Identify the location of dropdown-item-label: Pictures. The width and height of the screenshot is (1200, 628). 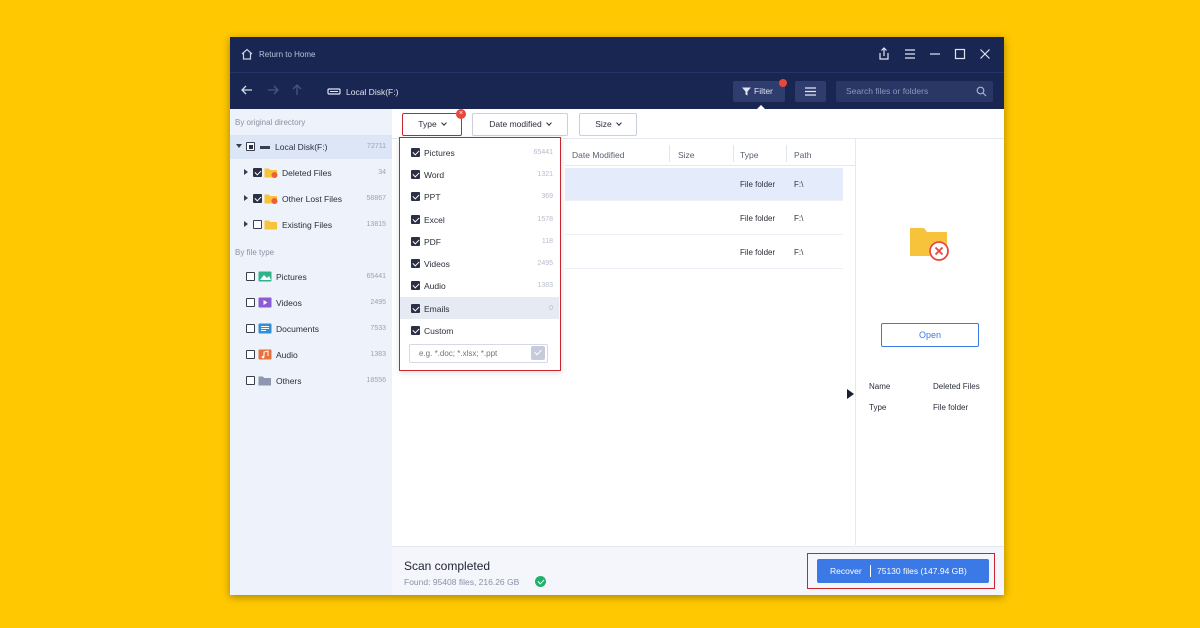
(439, 153).